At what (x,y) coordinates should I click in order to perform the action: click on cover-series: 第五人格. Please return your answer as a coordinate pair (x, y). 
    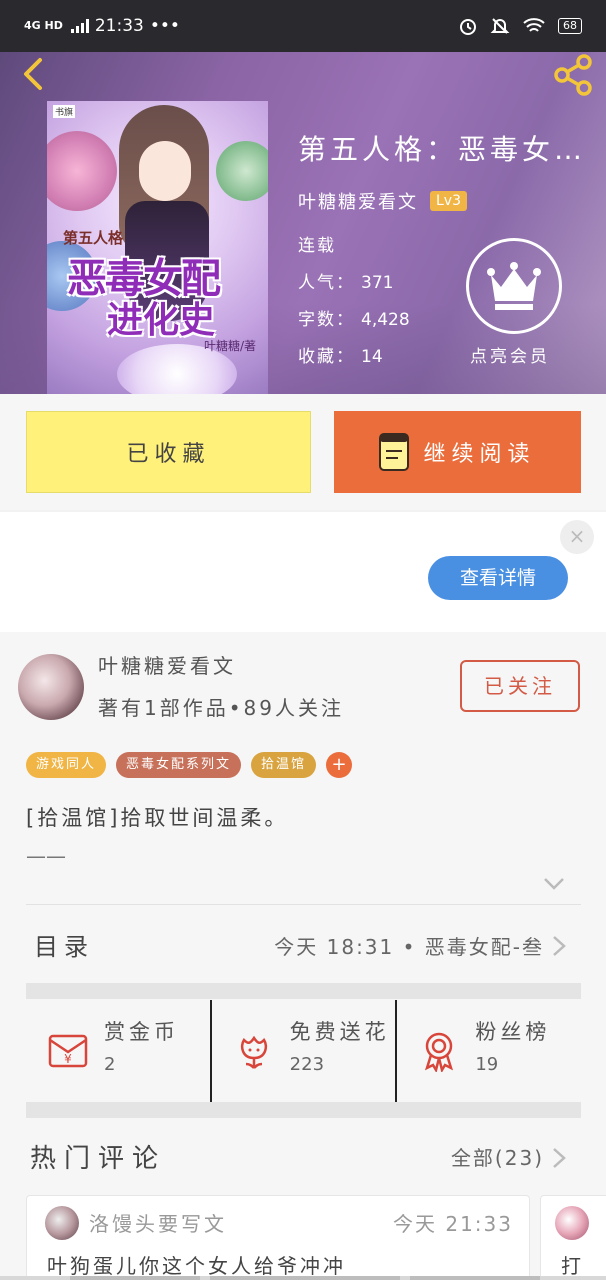
    Looking at the image, I should click on (93, 238).